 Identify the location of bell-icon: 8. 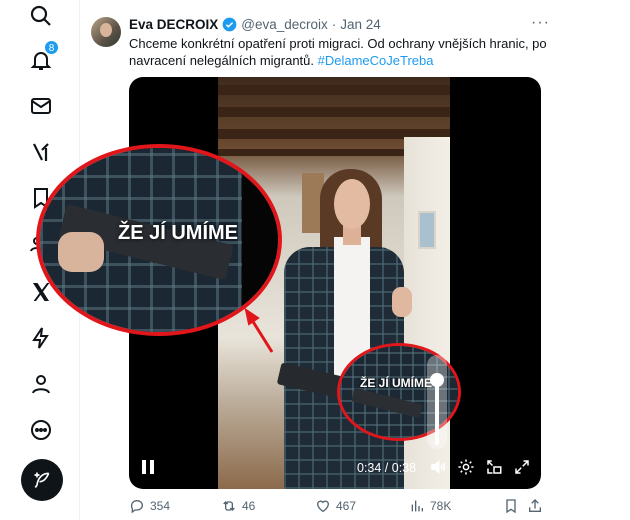
(43, 57).